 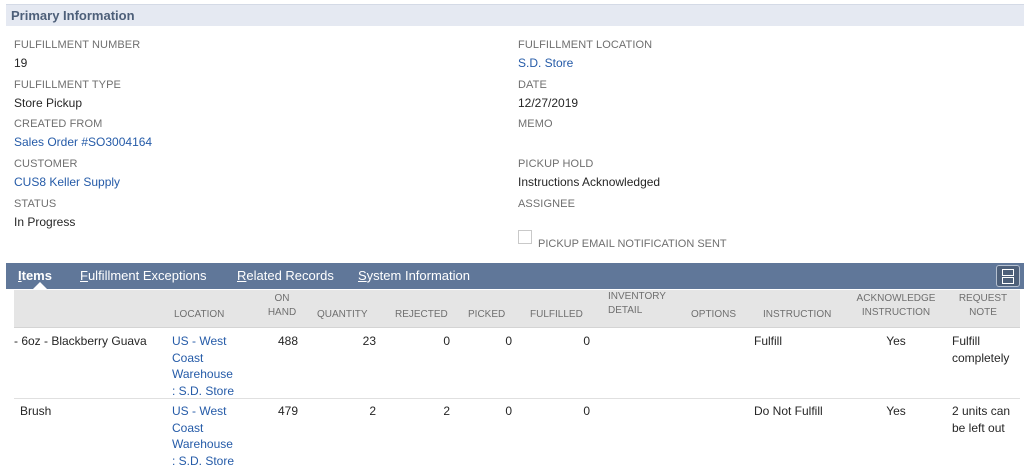 I want to click on tab-related-records: Related Records, so click(x=285, y=275).